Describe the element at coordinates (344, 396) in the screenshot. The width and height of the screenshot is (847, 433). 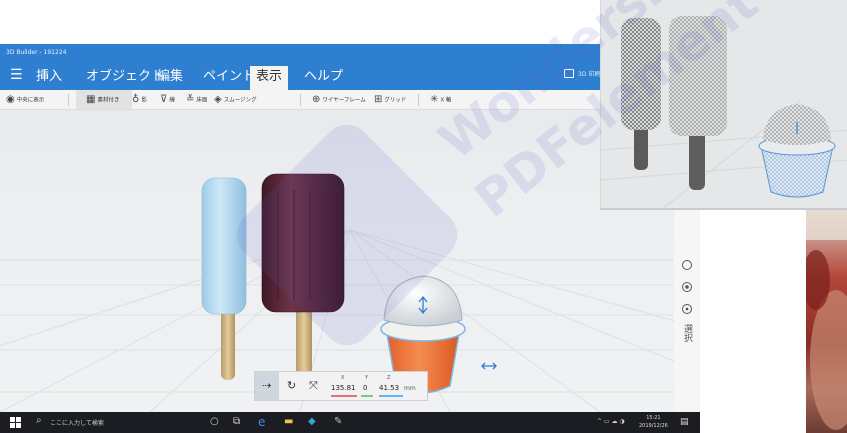
I see `x-axis-underline` at that location.